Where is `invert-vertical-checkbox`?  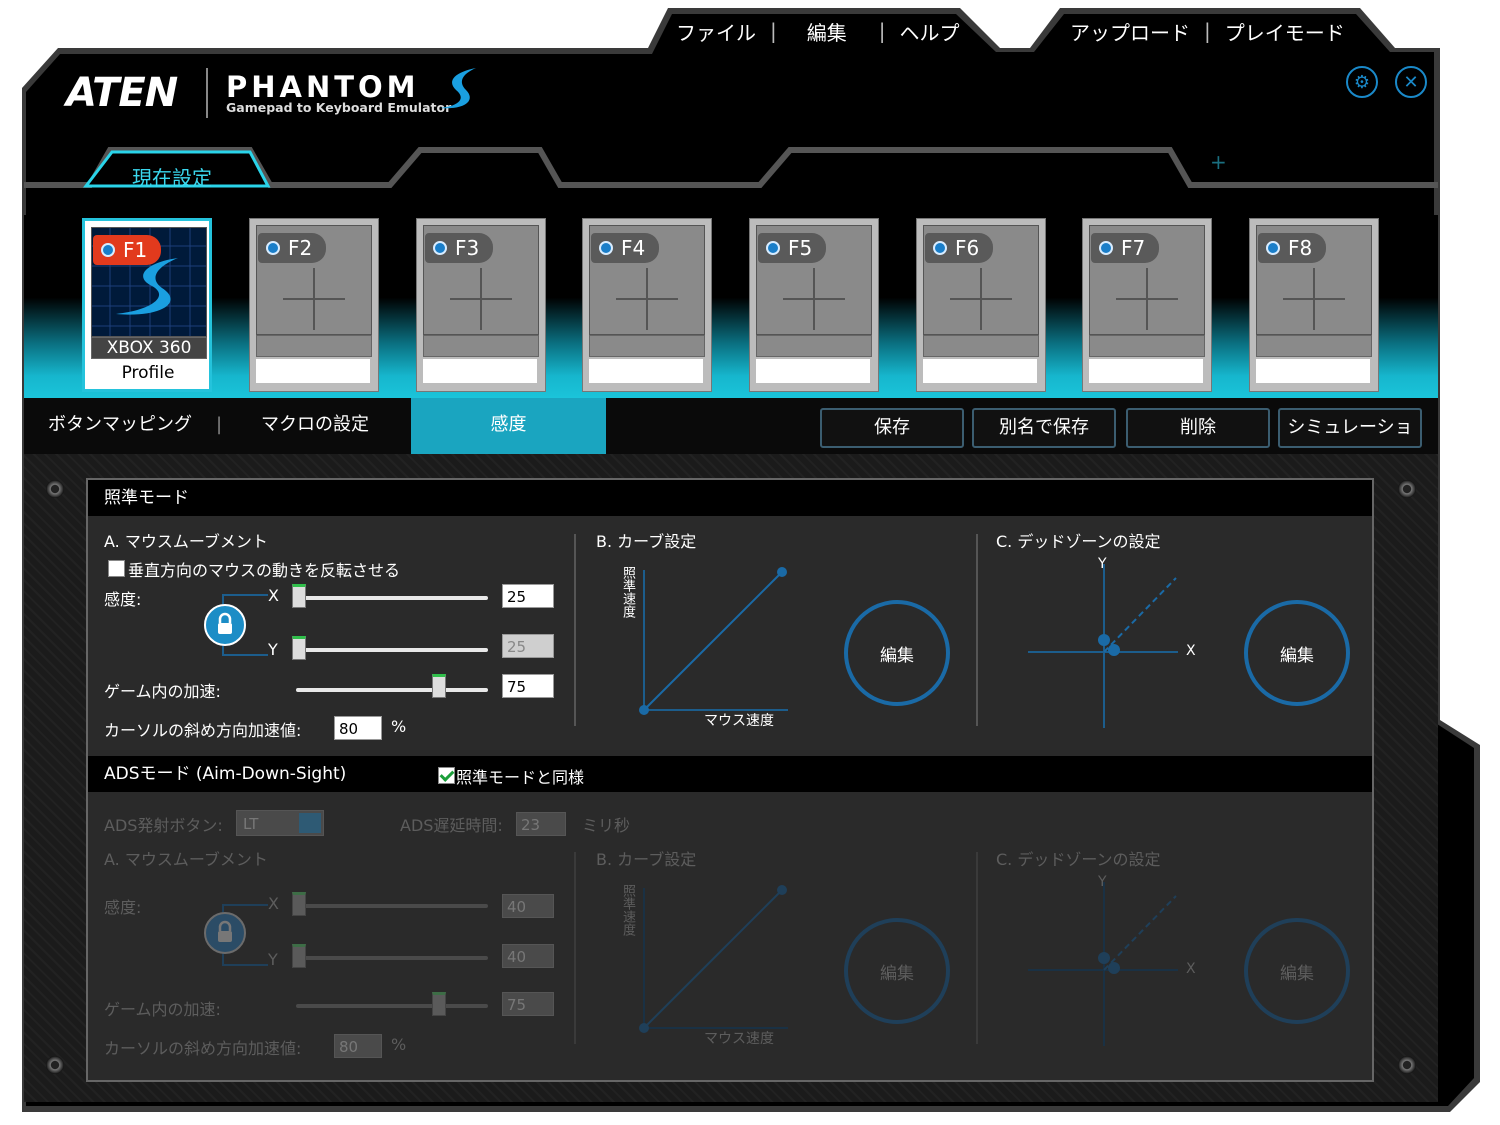
invert-vertical-checkbox is located at coordinates (116, 568).